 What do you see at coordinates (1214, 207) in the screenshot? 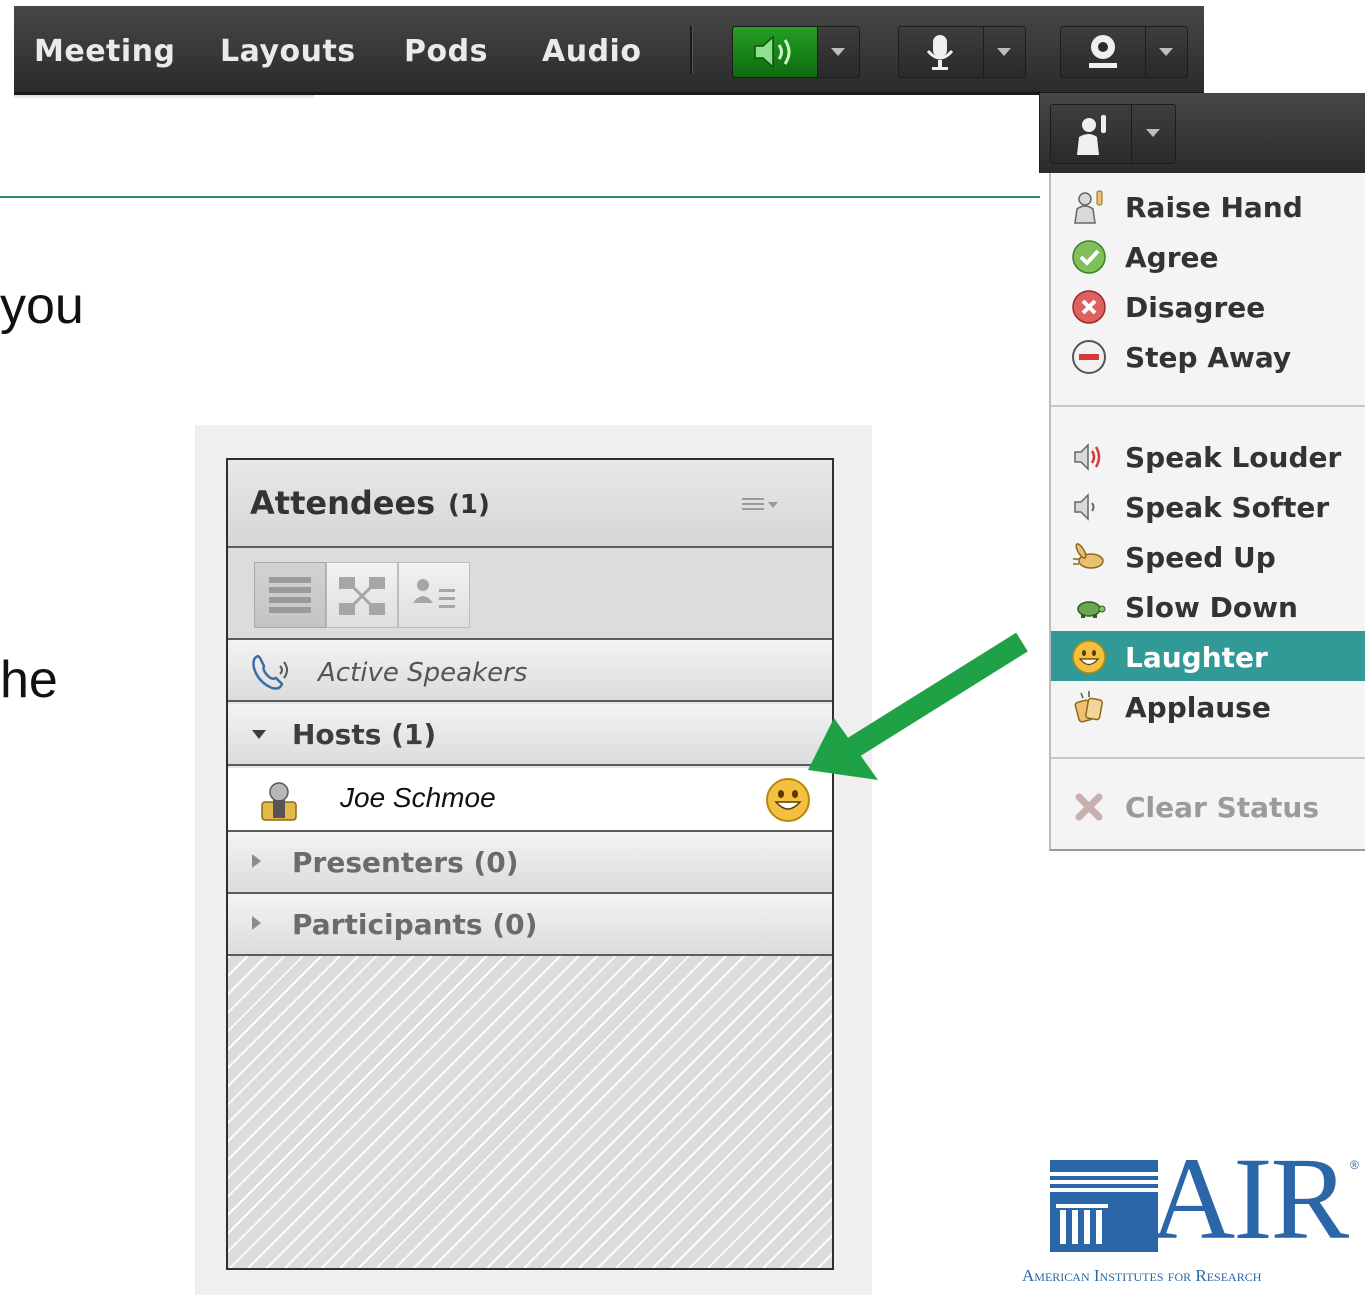
I see `menu-item-label: Raise Hand` at bounding box center [1214, 207].